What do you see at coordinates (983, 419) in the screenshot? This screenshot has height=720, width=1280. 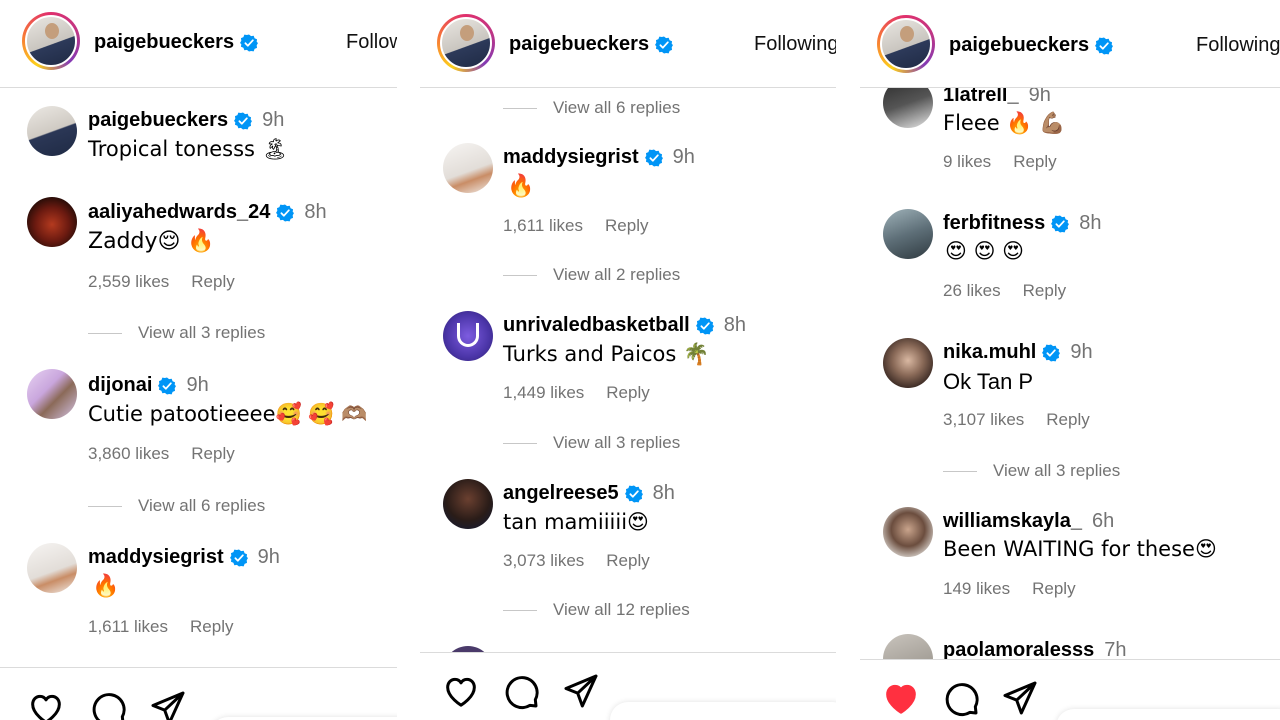 I see `like-count: 3,107 likes` at bounding box center [983, 419].